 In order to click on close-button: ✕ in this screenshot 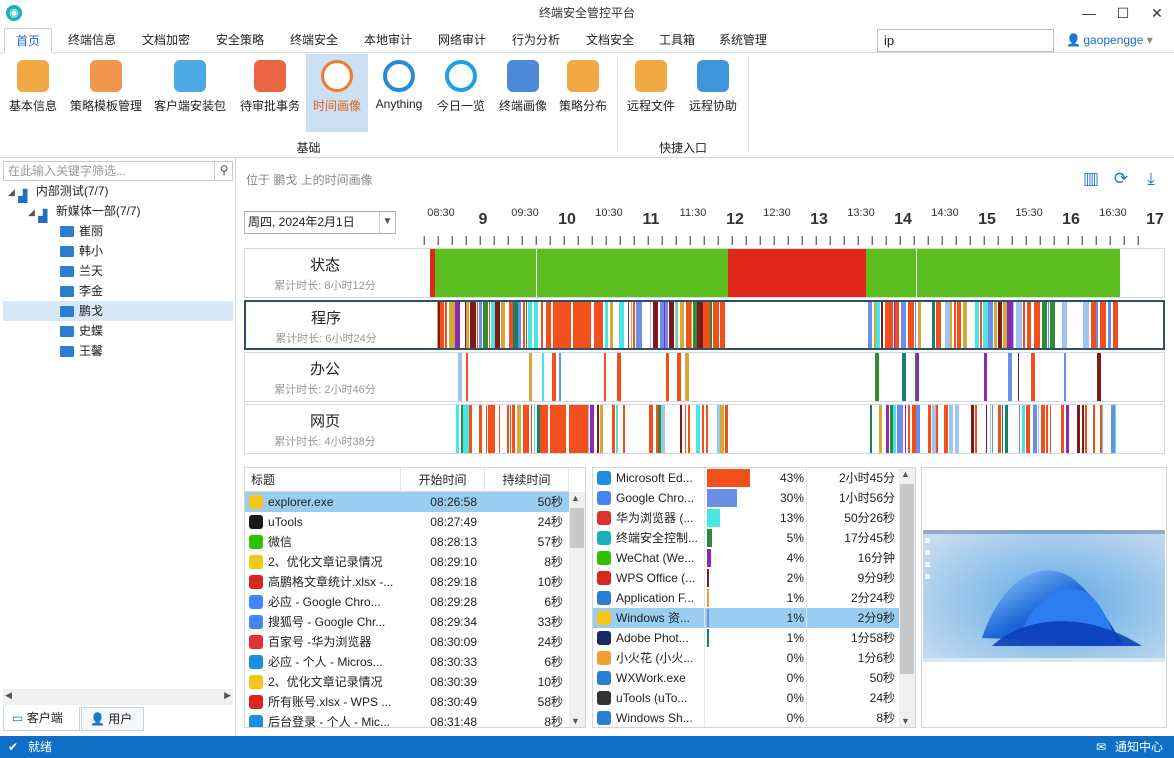, I will do `click(1157, 13)`.